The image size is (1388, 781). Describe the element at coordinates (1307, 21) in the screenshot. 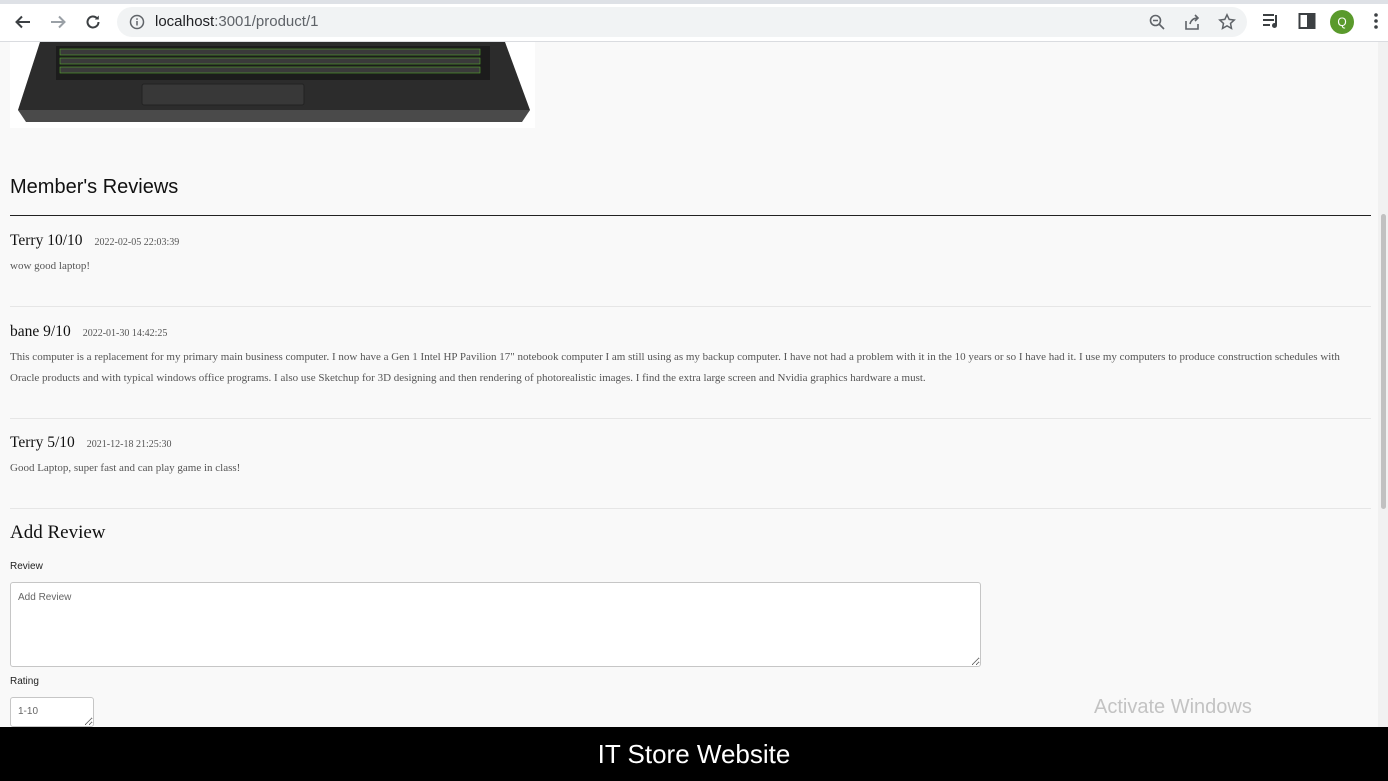

I see `side-panel-icon` at that location.